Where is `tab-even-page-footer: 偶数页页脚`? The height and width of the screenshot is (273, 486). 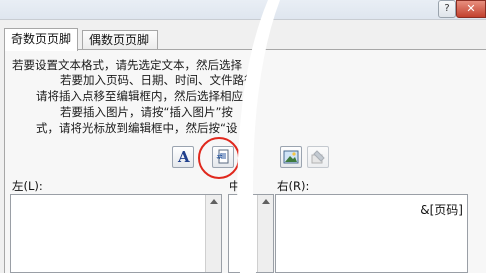 tab-even-page-footer: 偶数页页脚 is located at coordinates (120, 40).